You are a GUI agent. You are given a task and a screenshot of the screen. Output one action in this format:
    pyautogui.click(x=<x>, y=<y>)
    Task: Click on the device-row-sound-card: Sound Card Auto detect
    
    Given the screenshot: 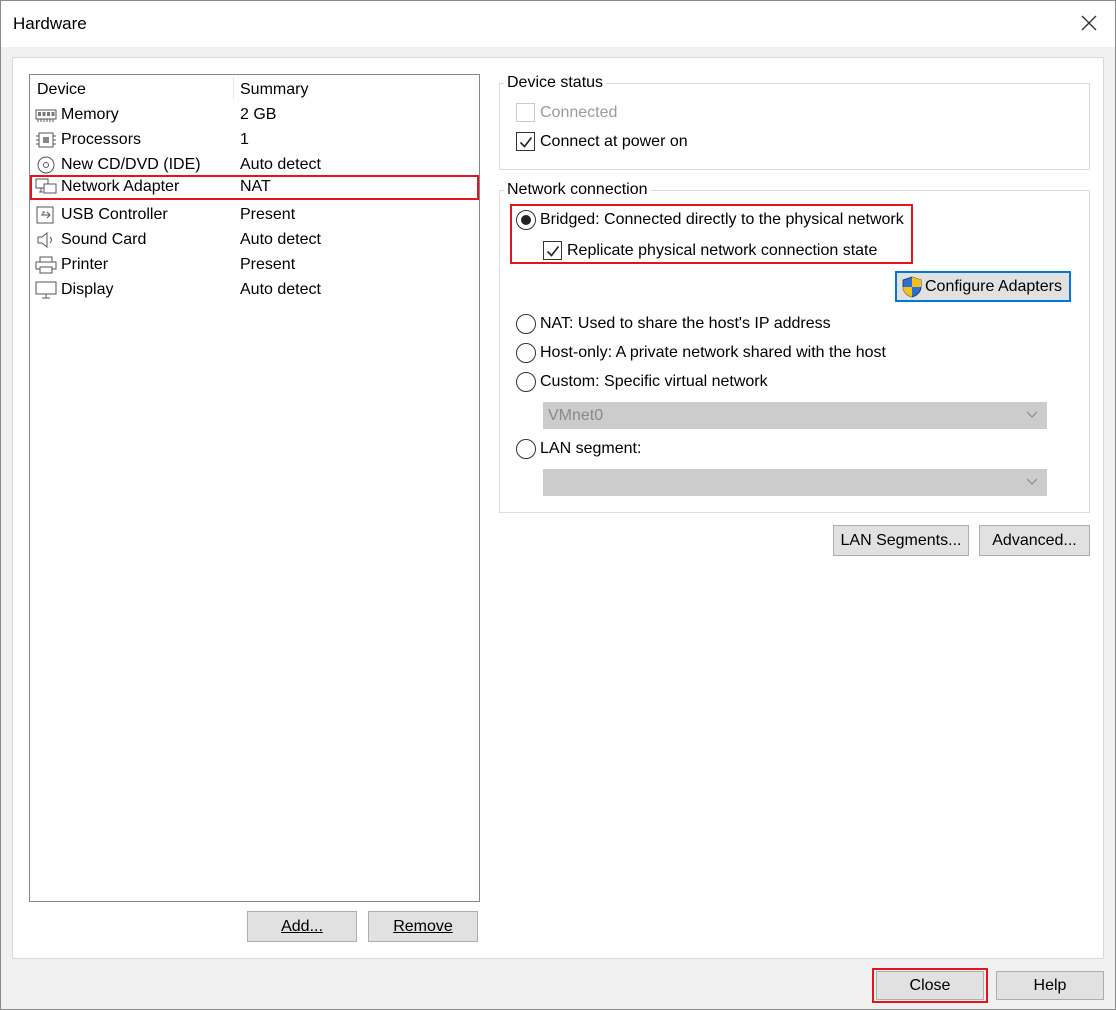 What is the action you would take?
    pyautogui.click(x=254, y=240)
    